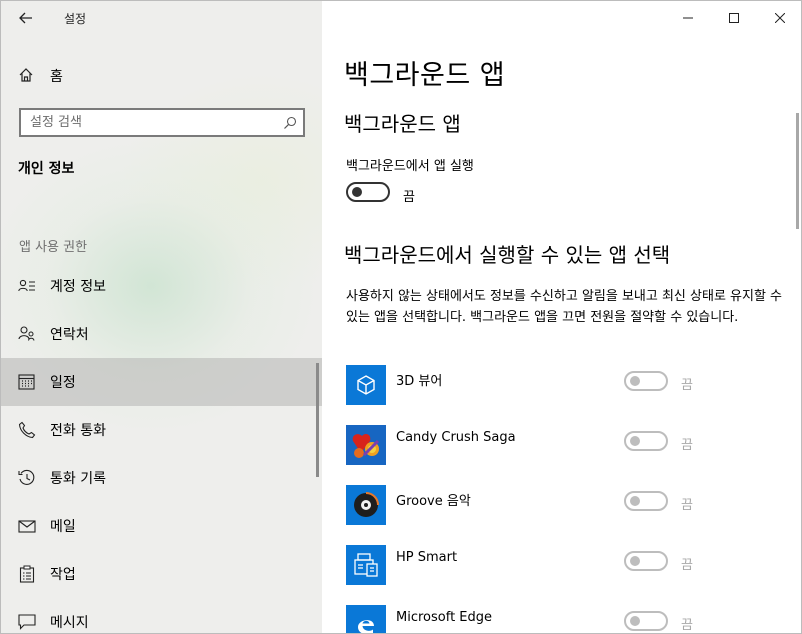 Image resolution: width=802 pixels, height=634 pixels. I want to click on minimize-icon, so click(688, 18).